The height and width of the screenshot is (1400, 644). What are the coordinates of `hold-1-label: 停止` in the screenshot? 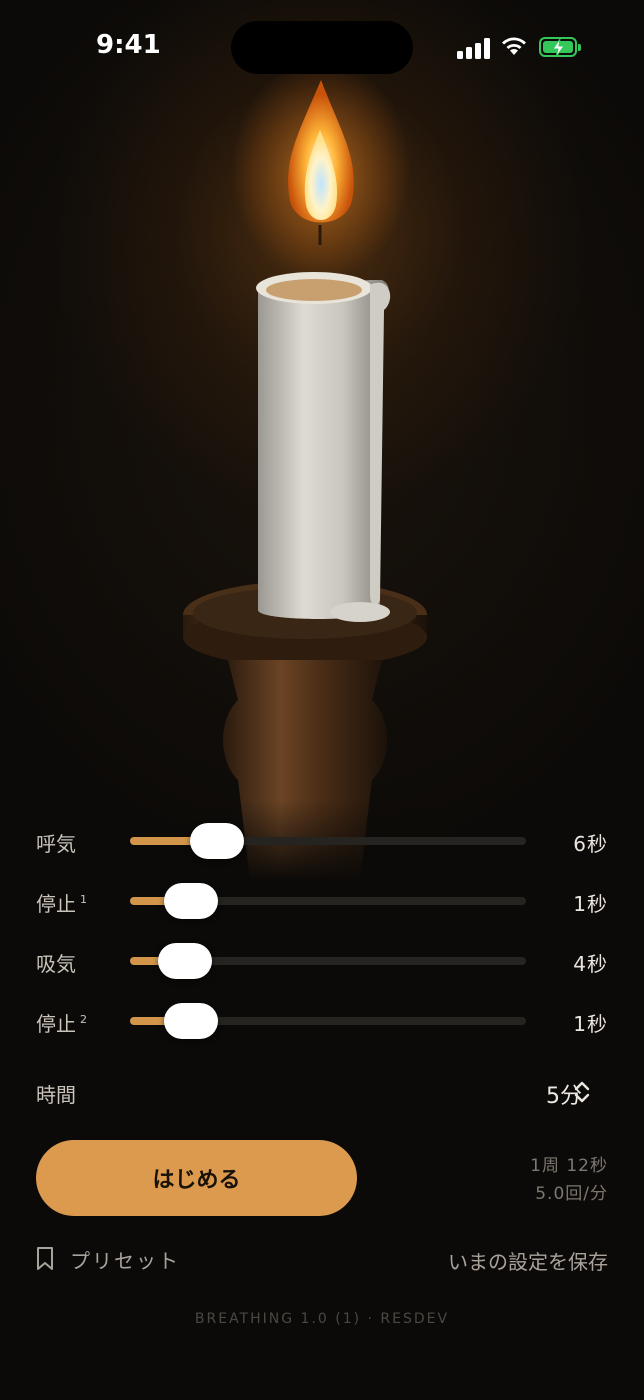 It's located at (56, 904).